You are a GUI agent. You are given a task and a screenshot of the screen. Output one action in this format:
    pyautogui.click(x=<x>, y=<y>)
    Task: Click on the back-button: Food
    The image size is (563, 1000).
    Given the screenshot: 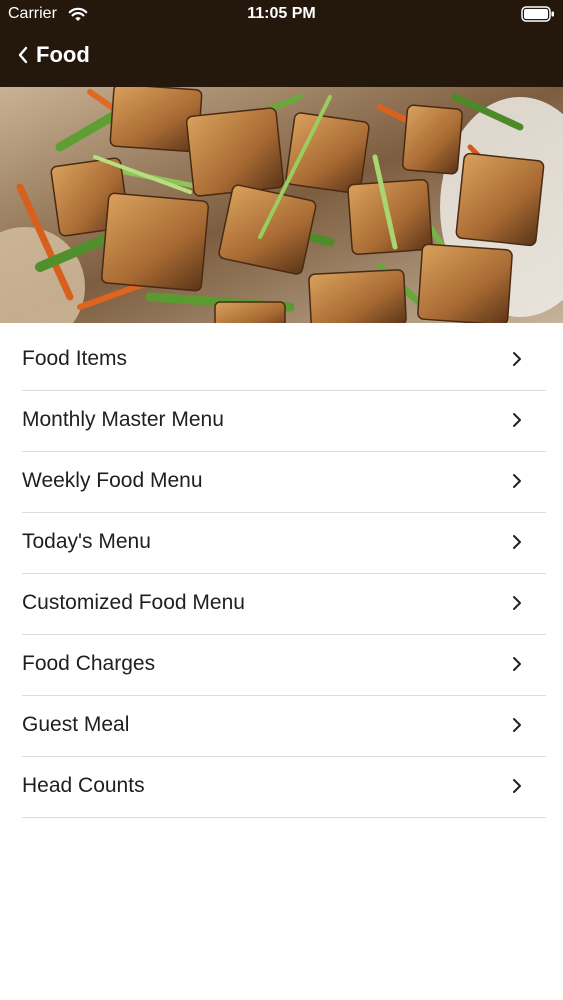 What is the action you would take?
    pyautogui.click(x=54, y=55)
    